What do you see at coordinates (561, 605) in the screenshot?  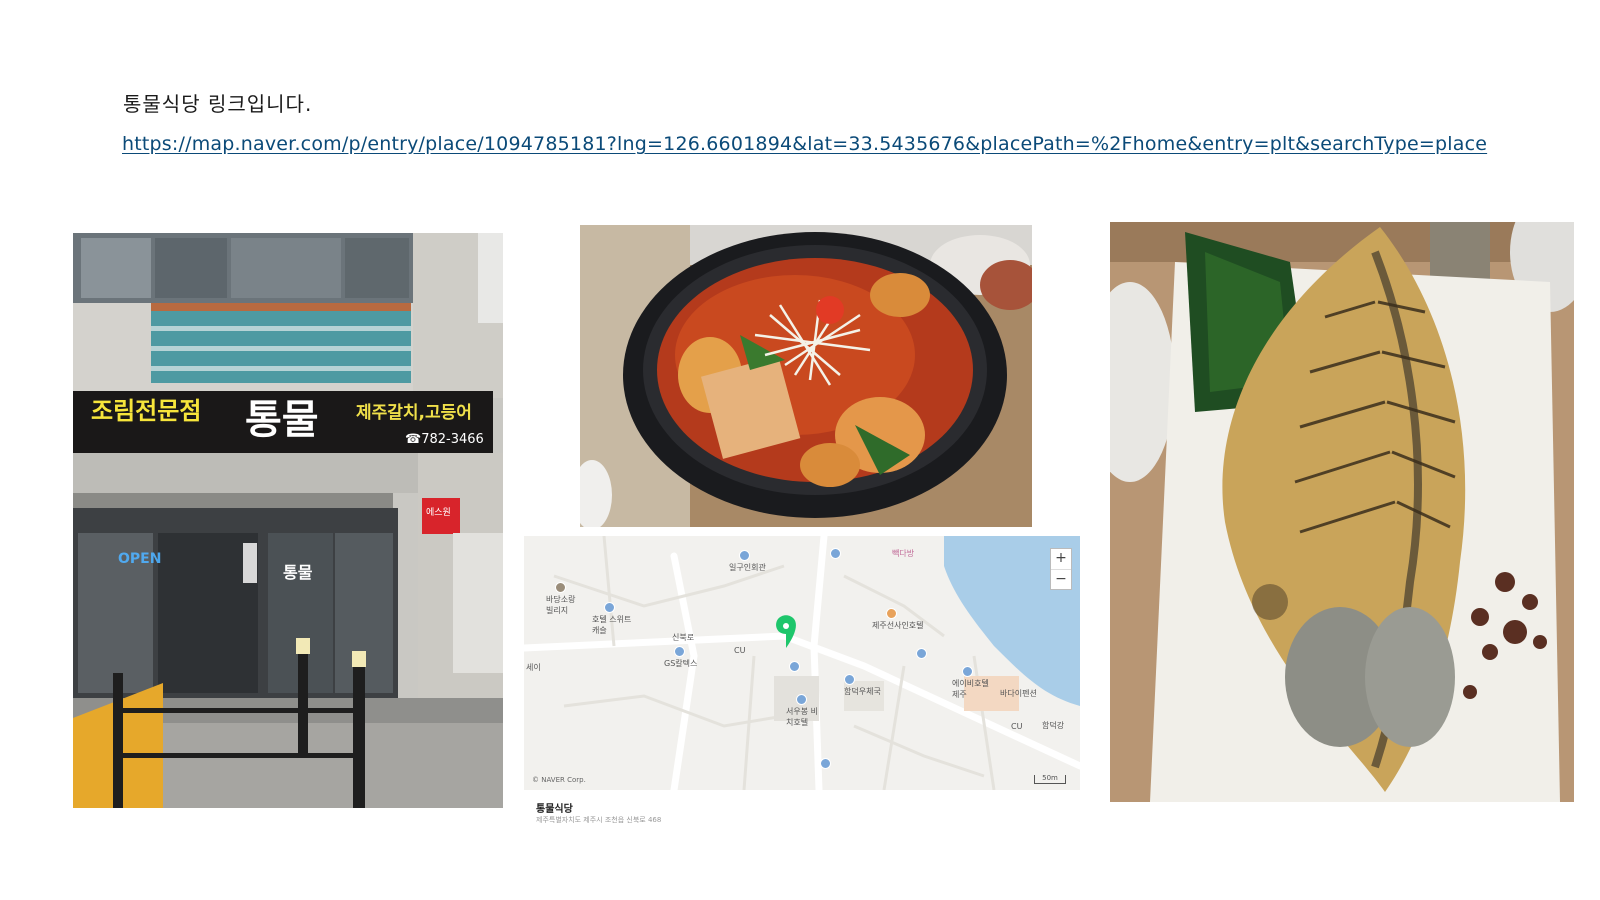 I see `map-label: 바당소랑 빌리지` at bounding box center [561, 605].